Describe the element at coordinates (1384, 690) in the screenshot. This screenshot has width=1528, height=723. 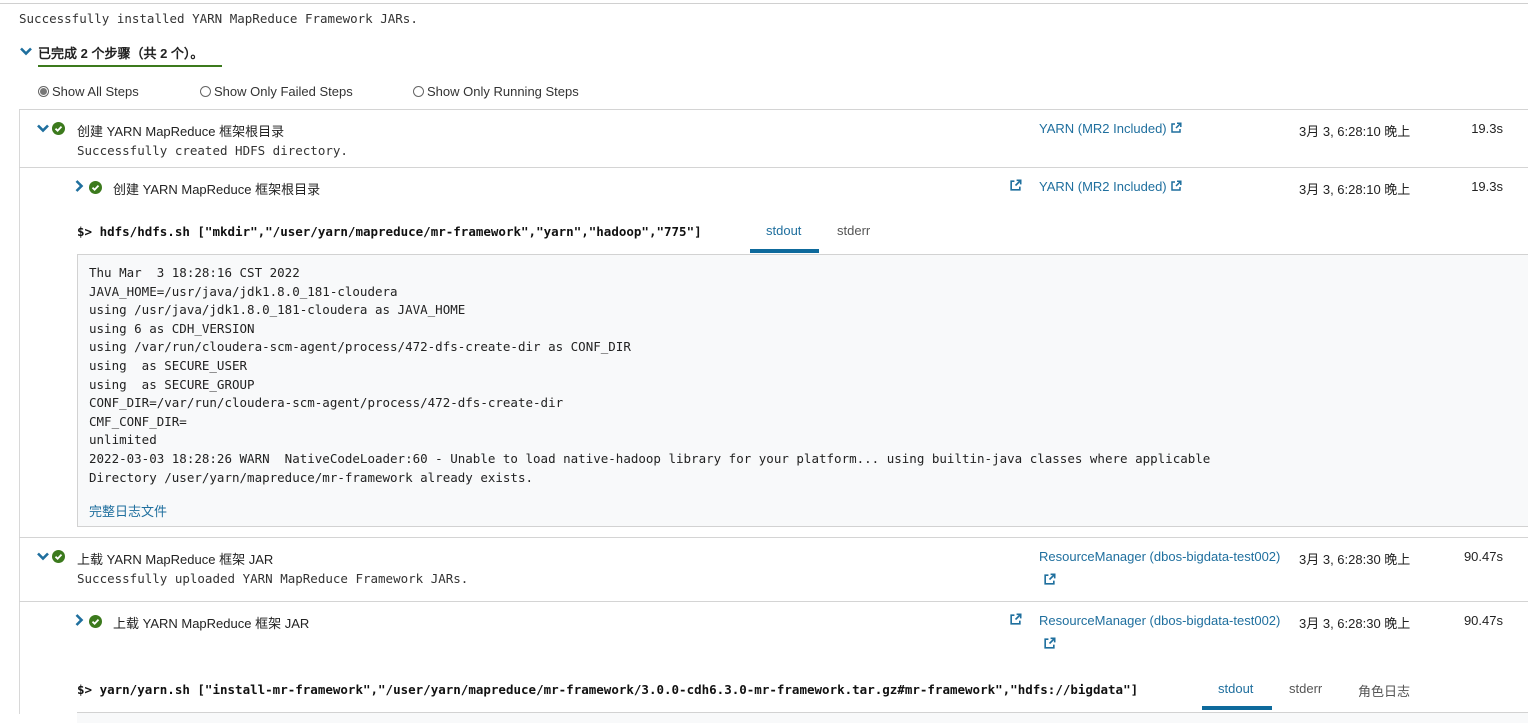
I see `tab-role-log: 角色日志` at that location.